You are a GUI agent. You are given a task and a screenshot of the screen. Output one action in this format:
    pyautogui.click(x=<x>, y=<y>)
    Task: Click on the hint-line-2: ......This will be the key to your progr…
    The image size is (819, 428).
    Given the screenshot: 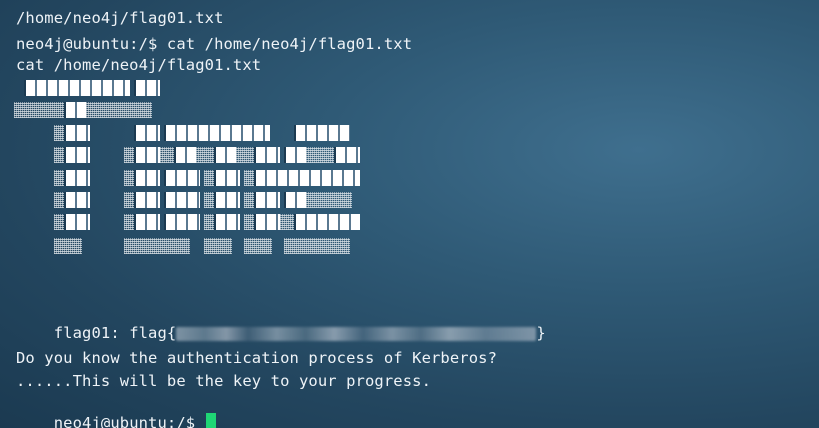 What is the action you would take?
    pyautogui.click(x=223, y=381)
    